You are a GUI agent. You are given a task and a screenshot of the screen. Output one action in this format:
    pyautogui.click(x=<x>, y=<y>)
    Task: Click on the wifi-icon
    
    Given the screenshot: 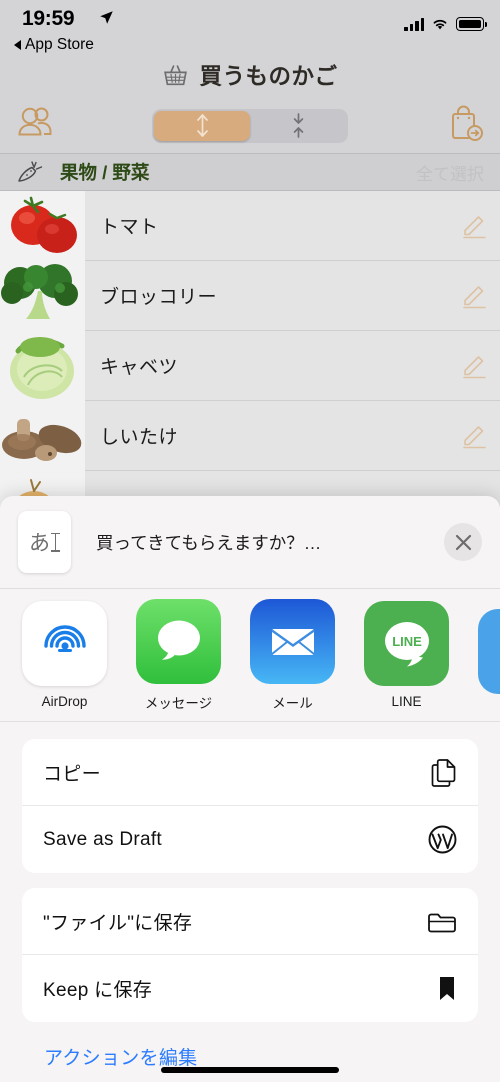 What is the action you would take?
    pyautogui.click(x=440, y=24)
    